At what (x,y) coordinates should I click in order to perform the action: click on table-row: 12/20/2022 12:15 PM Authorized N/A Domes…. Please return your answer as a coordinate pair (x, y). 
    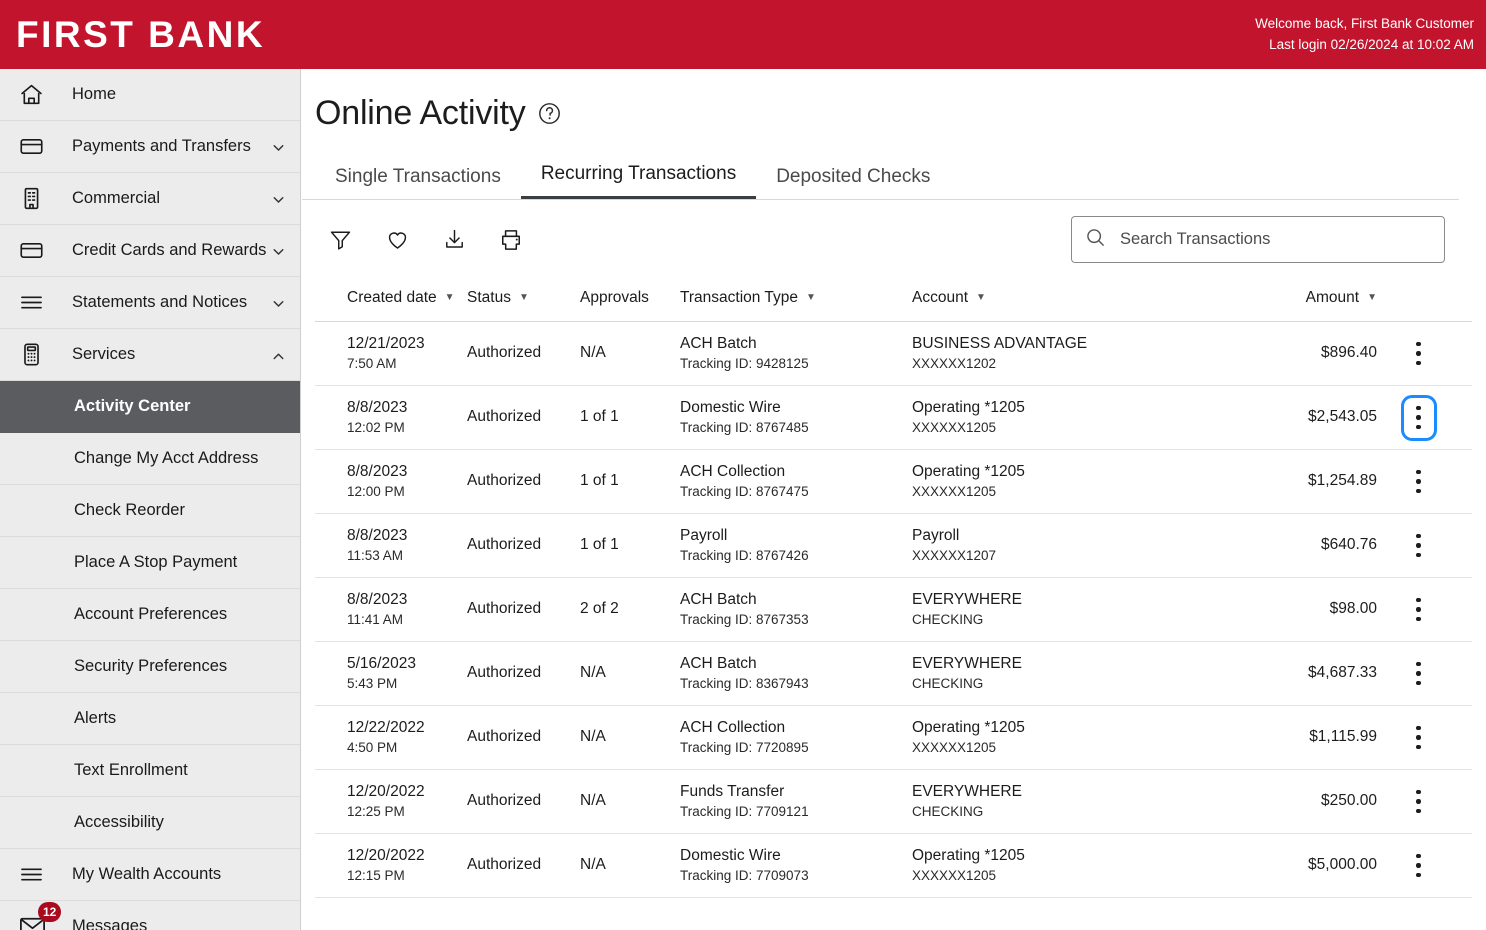
    Looking at the image, I should click on (893, 866).